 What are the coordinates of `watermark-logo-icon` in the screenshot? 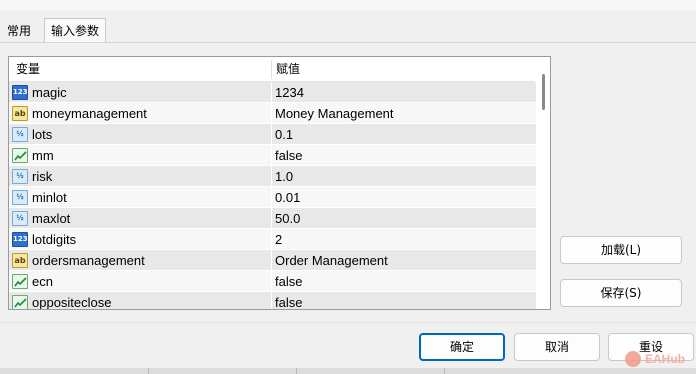 It's located at (633, 359).